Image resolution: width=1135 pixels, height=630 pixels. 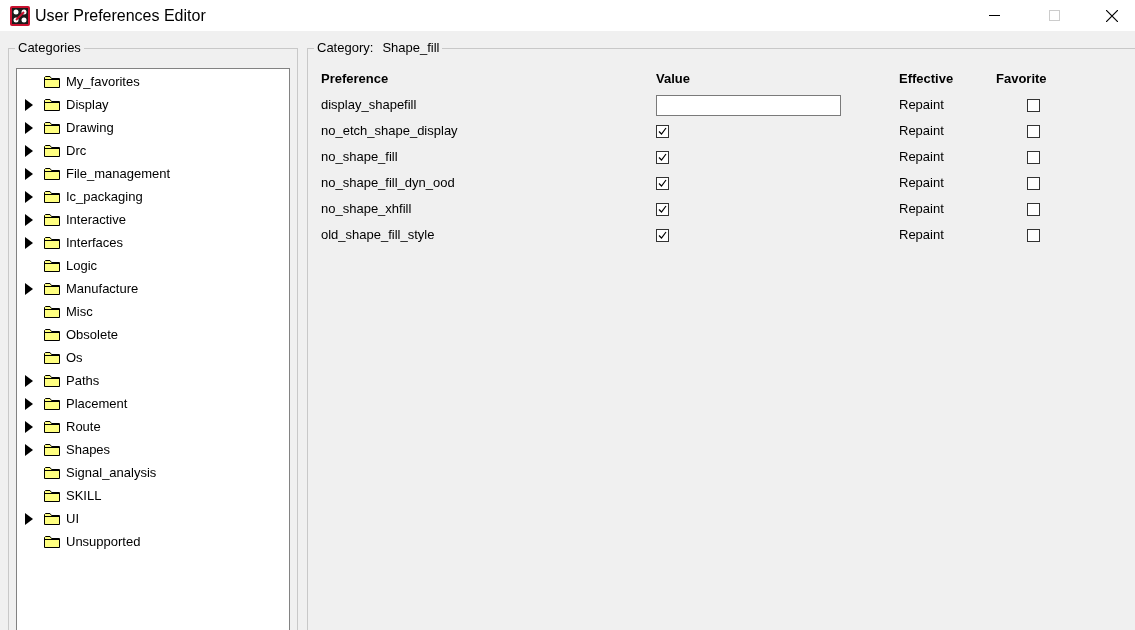 I want to click on window-title: User Preferences Editor, so click(x=120, y=15).